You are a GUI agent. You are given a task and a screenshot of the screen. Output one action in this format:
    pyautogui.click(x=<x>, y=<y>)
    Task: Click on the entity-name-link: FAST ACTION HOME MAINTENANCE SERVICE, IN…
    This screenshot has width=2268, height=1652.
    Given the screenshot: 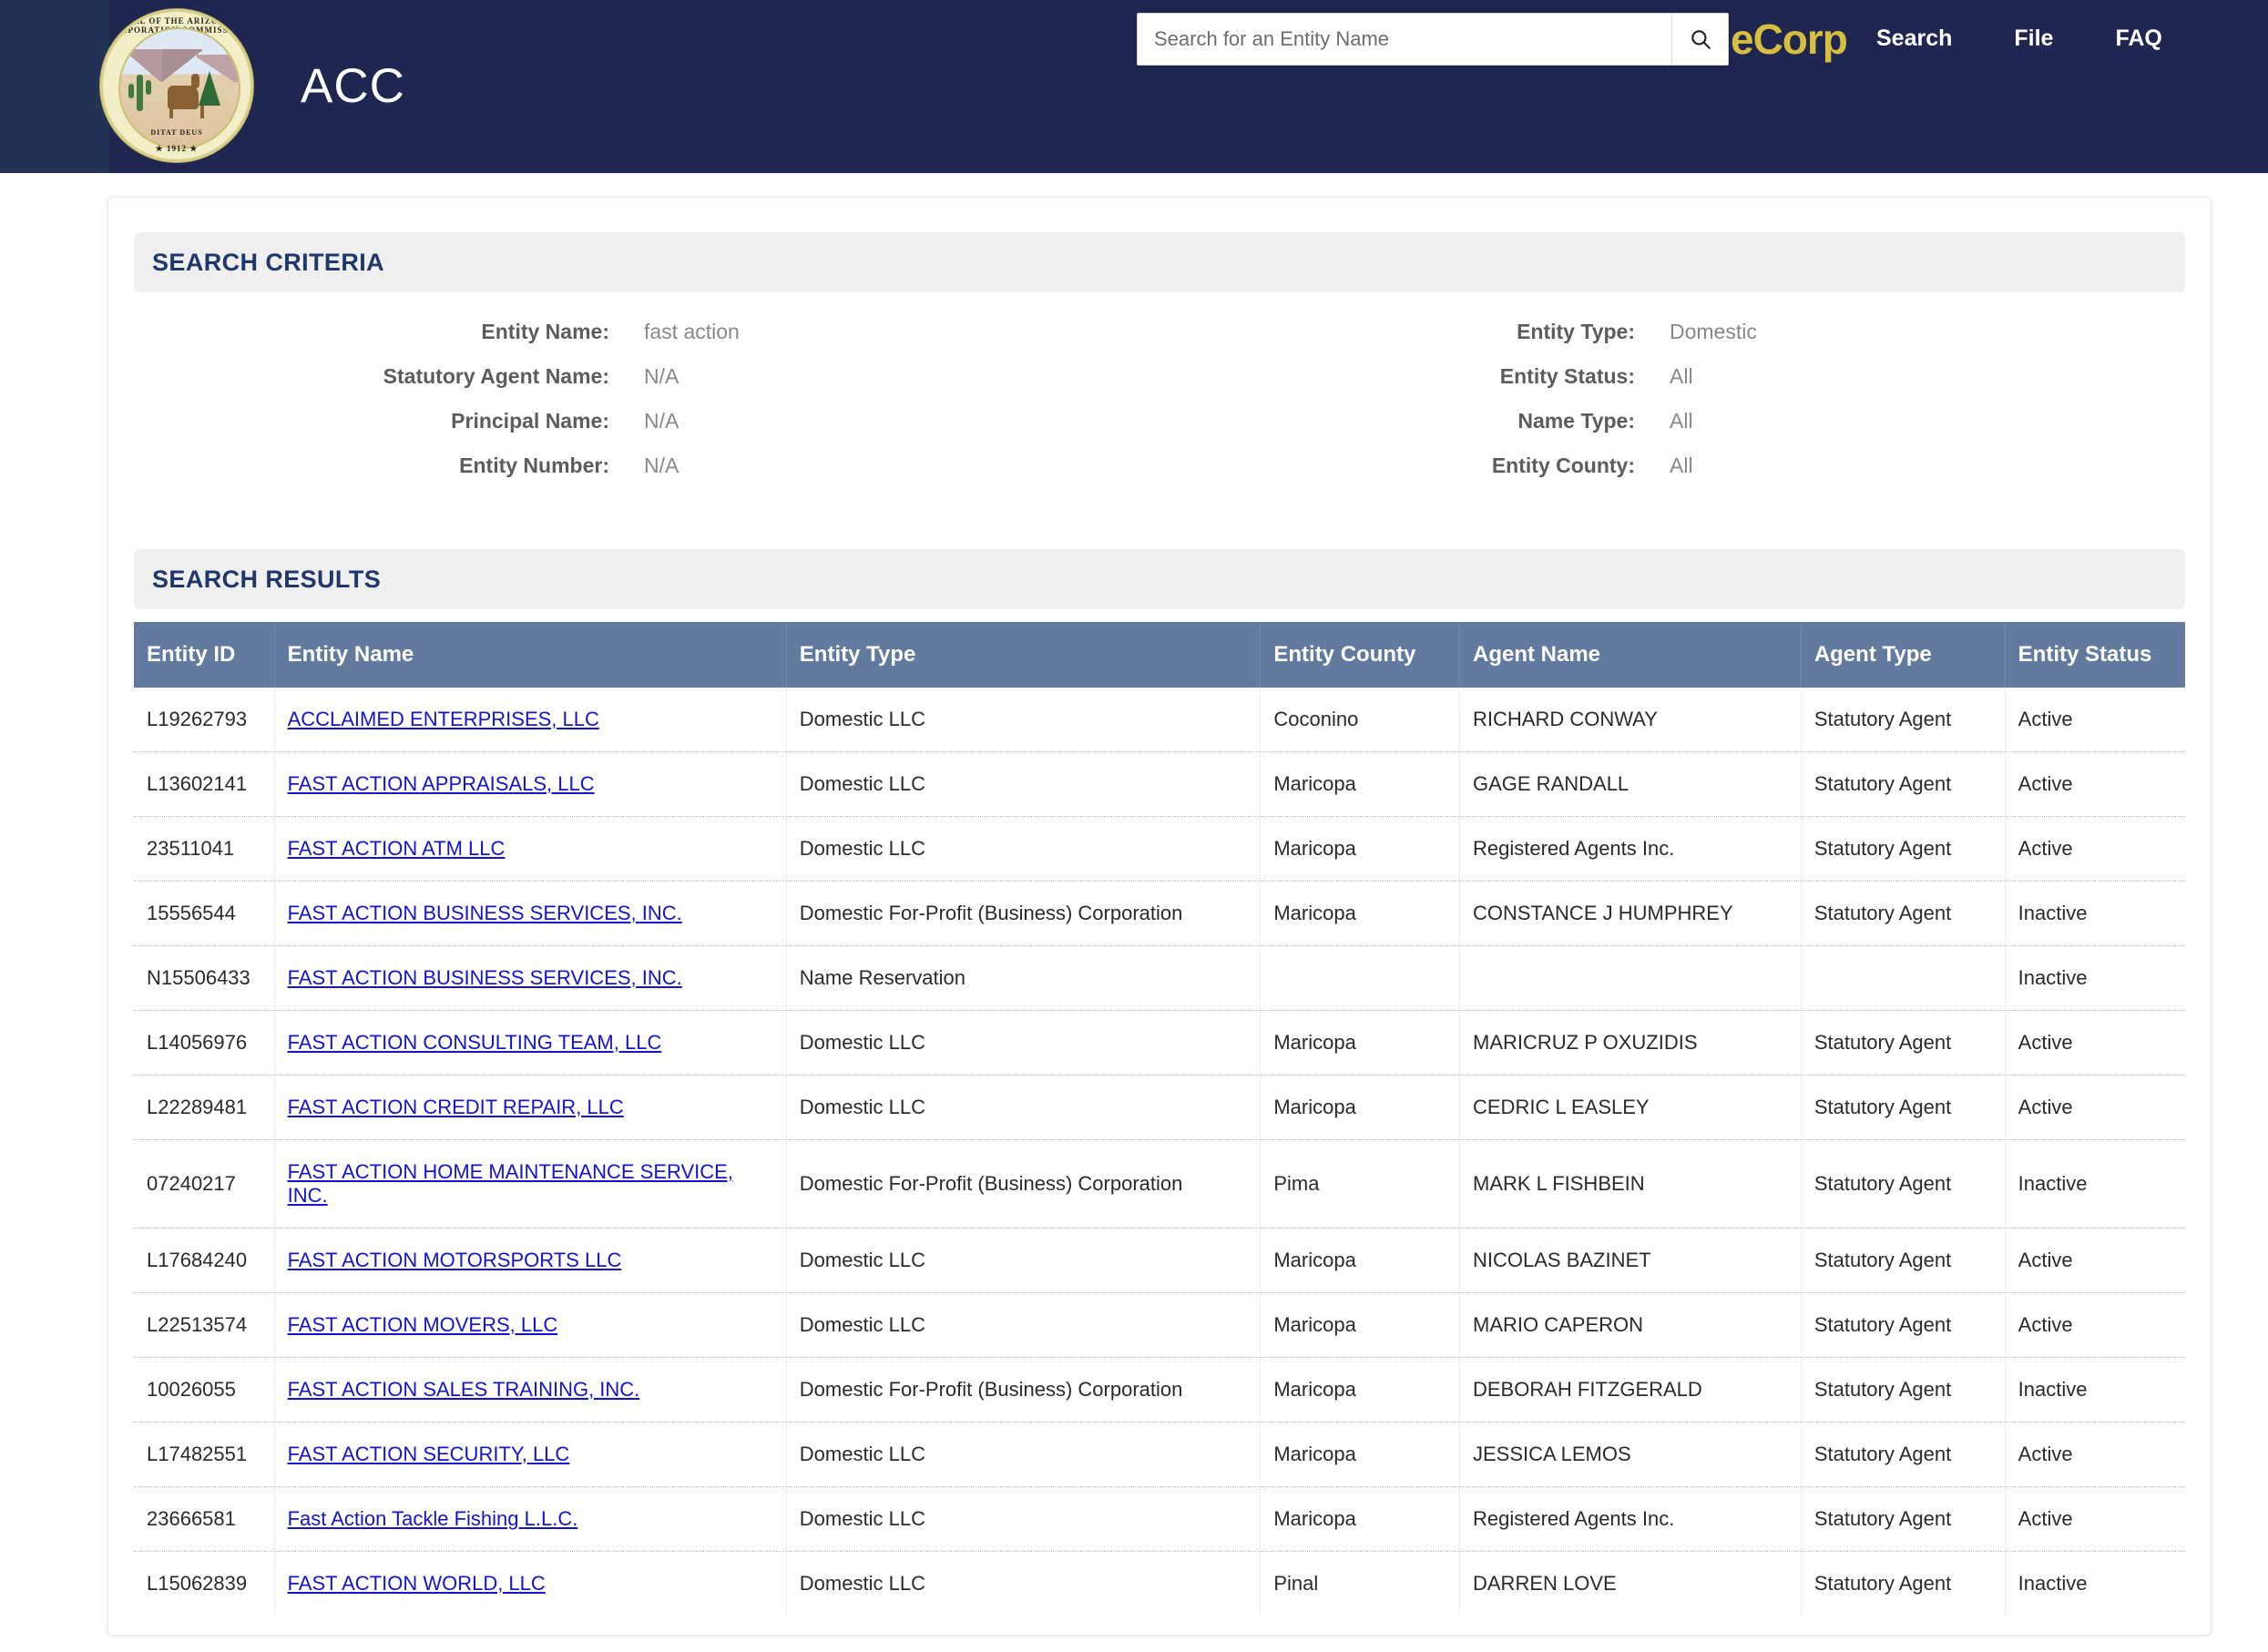 What is the action you would take?
    pyautogui.click(x=510, y=1183)
    